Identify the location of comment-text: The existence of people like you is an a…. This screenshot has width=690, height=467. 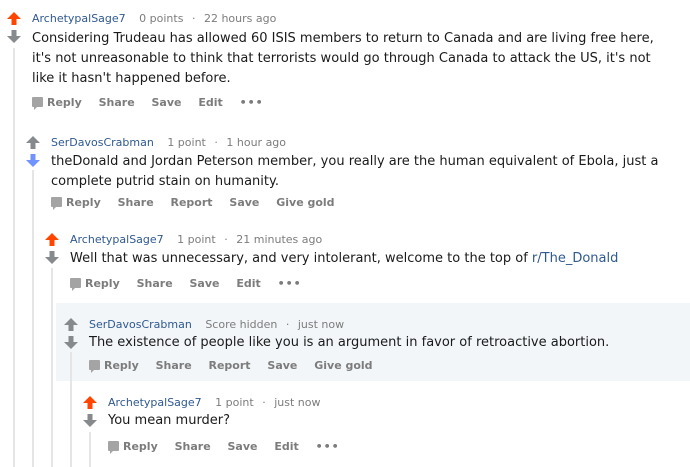
(349, 342).